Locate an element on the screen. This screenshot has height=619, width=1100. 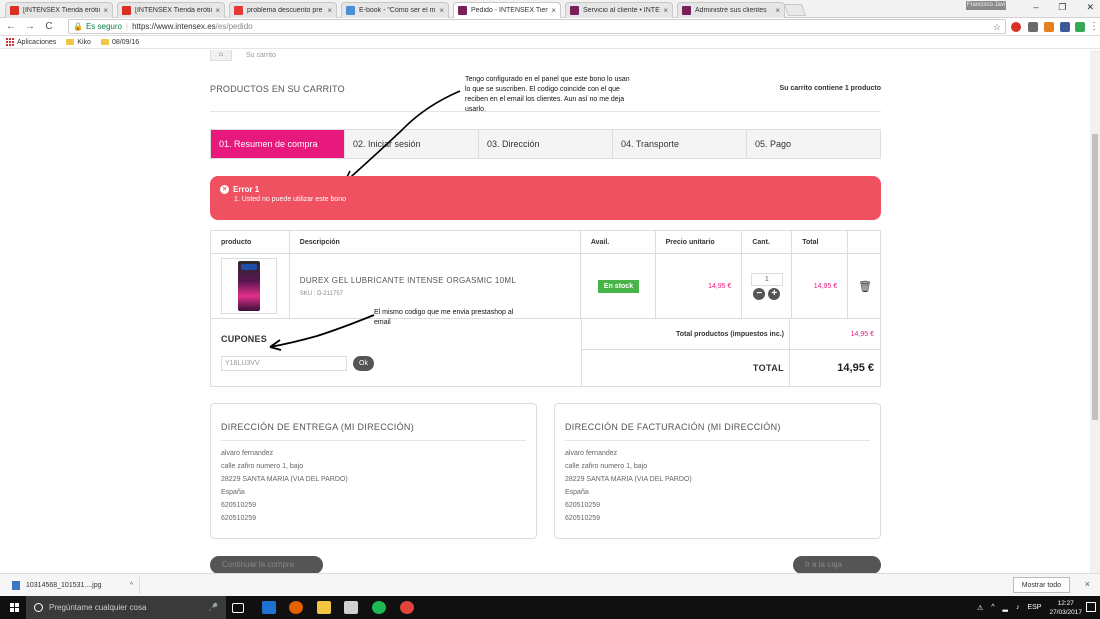
address-line: España is located at coordinates (577, 492).